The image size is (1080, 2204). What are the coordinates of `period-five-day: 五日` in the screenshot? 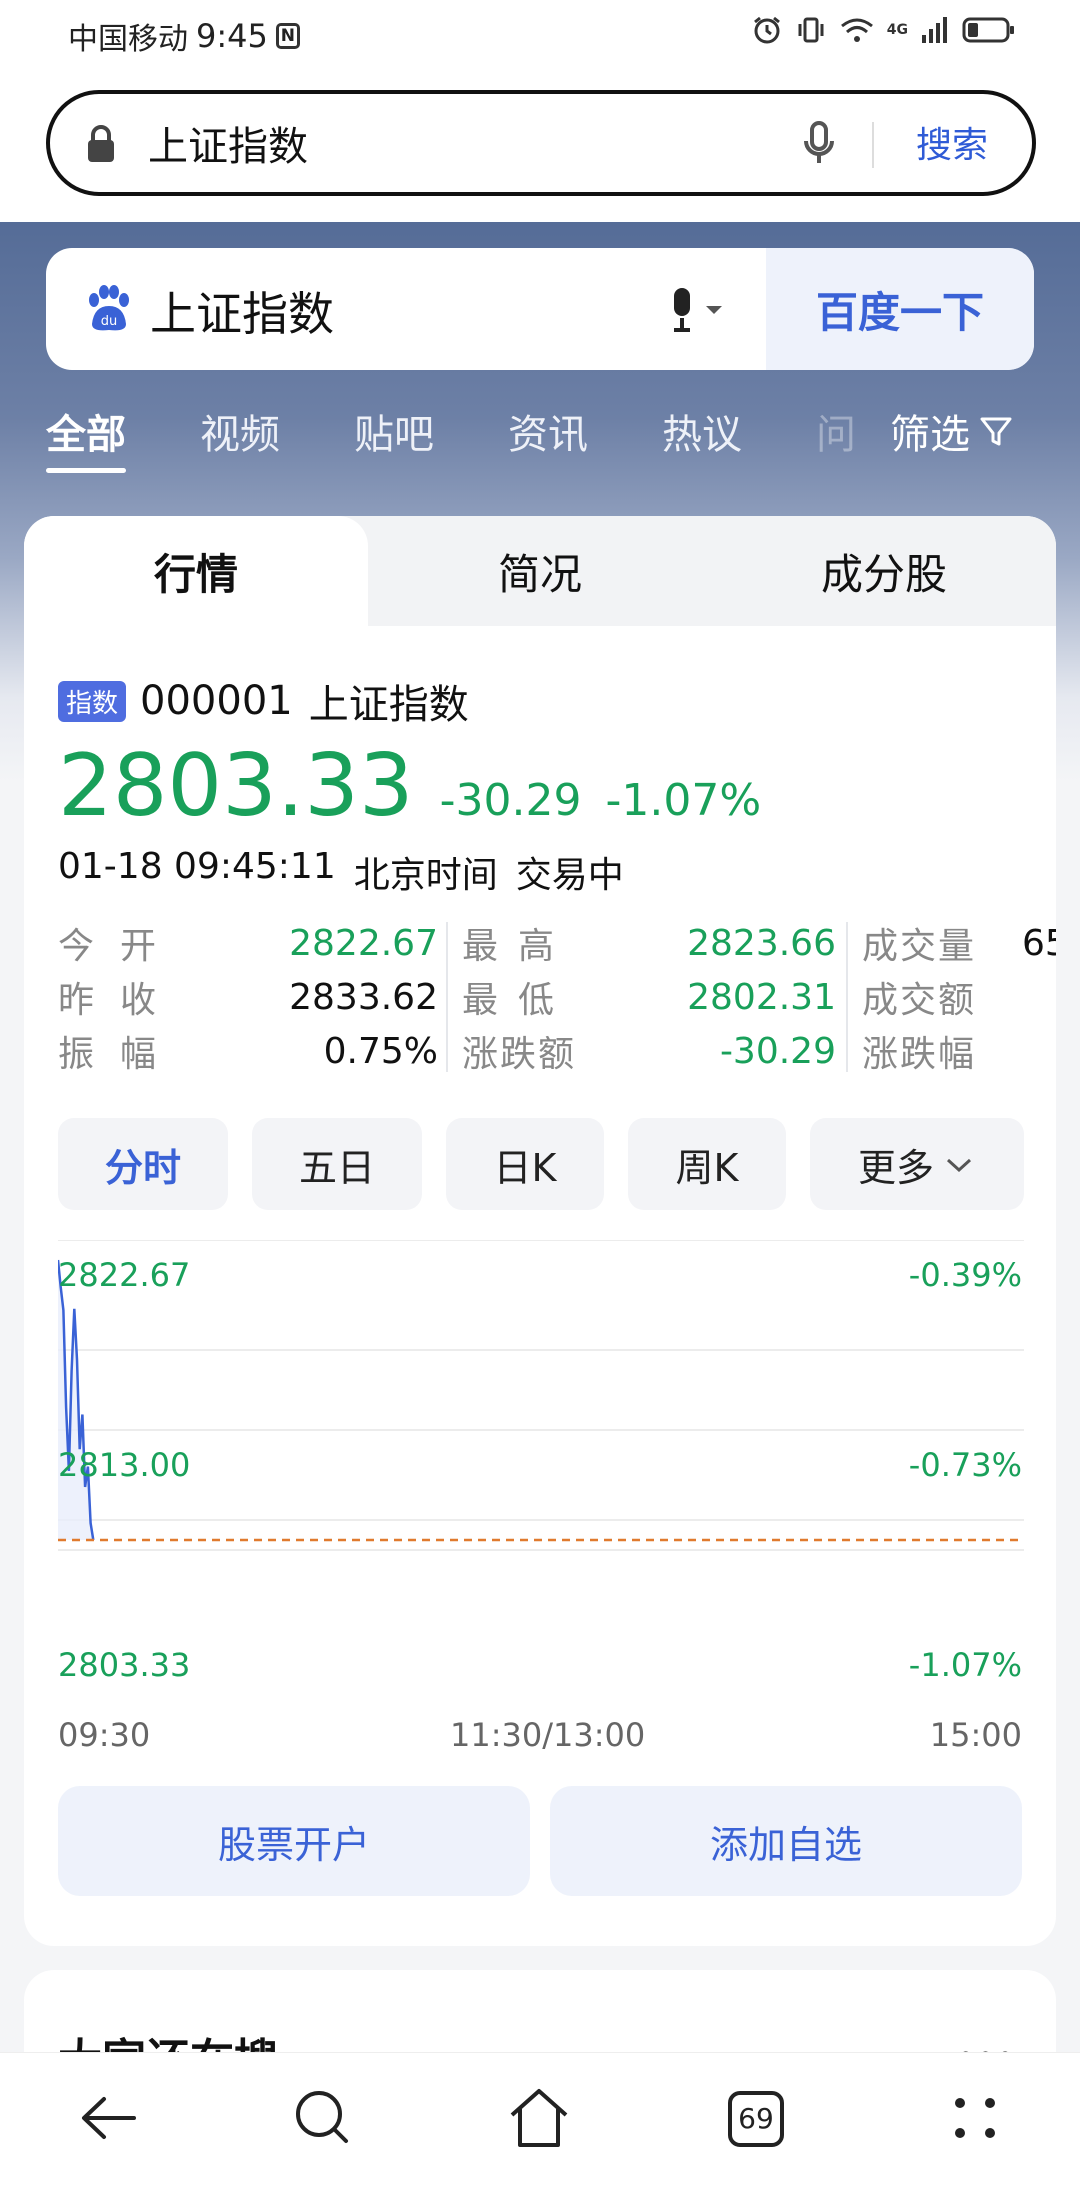 It's located at (337, 1164).